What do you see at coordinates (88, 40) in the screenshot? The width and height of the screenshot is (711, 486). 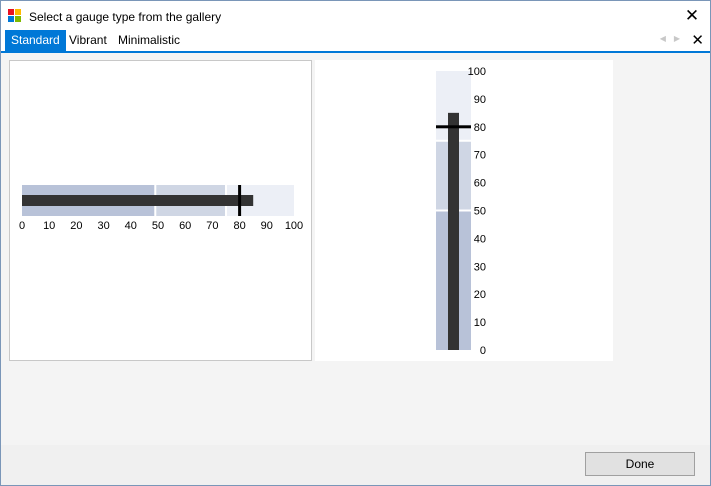 I see `tab-vibrant: Vibrant` at bounding box center [88, 40].